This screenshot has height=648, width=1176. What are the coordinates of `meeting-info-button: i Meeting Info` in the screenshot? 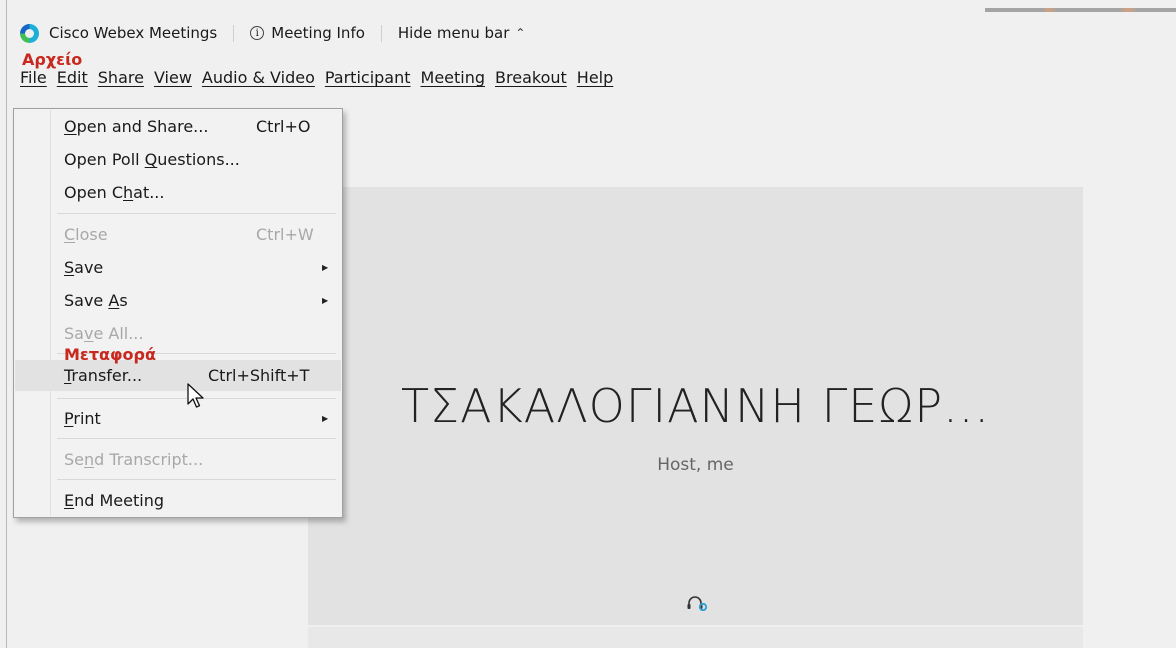 It's located at (307, 33).